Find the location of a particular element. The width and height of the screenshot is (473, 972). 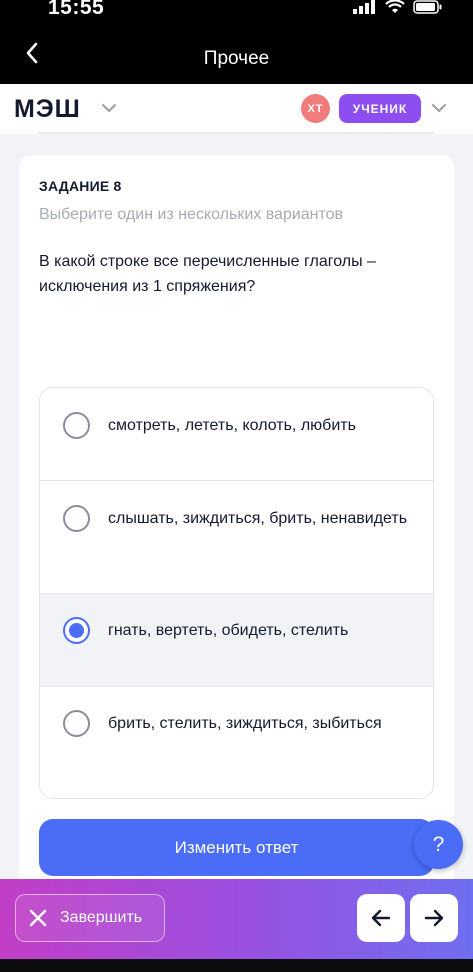

next-task-button is located at coordinates (434, 918).